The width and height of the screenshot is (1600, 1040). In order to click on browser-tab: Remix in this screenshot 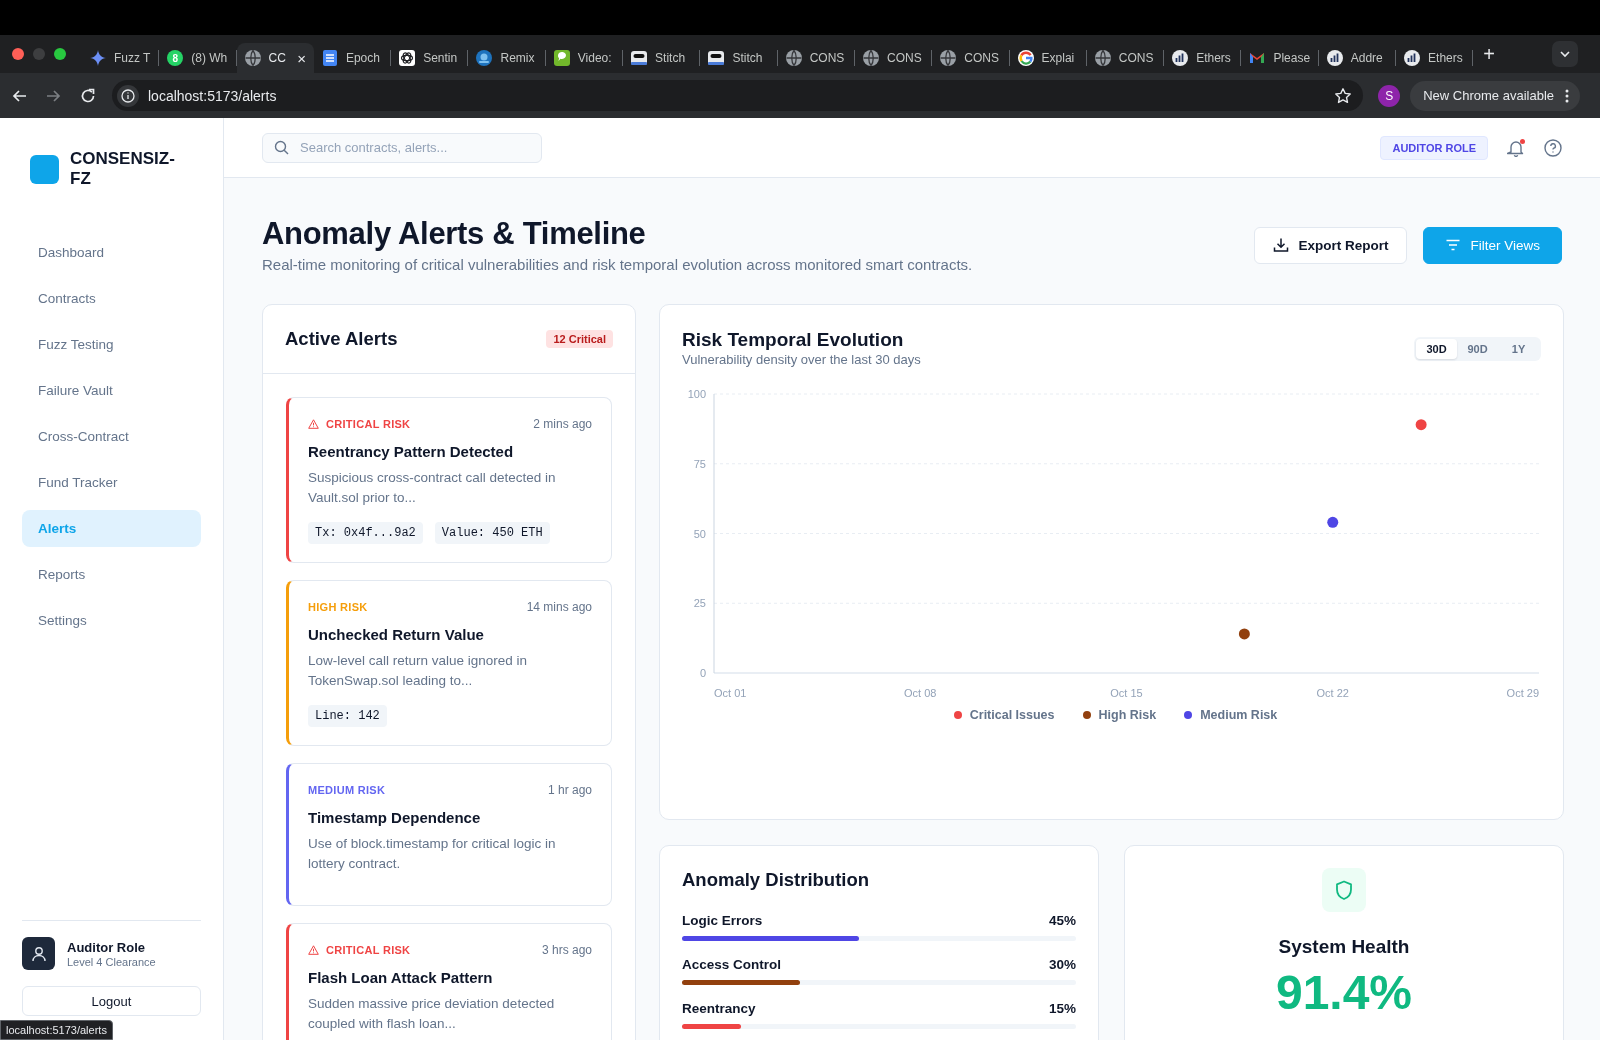, I will do `click(507, 58)`.